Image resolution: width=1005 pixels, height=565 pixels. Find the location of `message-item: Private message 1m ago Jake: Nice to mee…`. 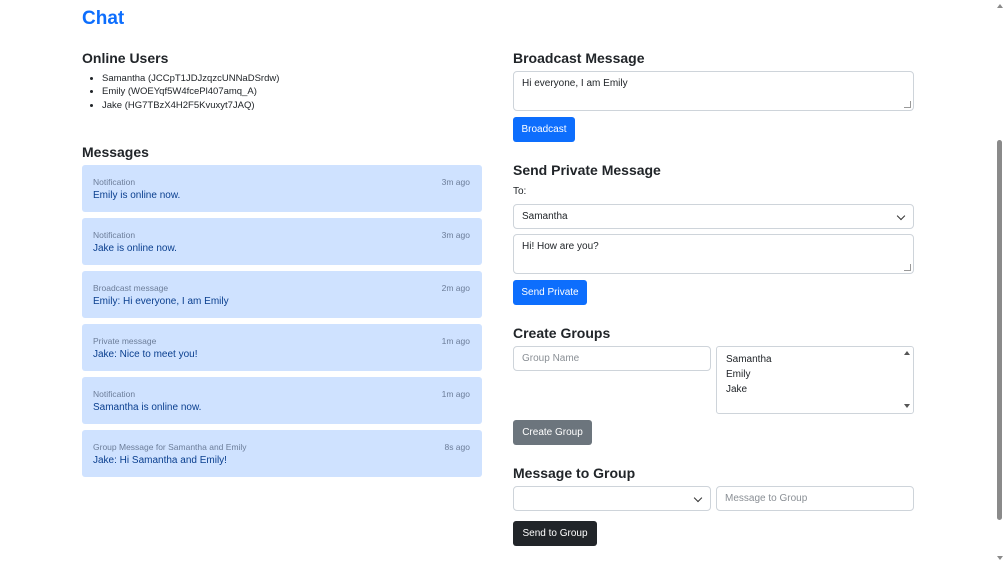

message-item: Private message 1m ago Jake: Nice to mee… is located at coordinates (282, 347).